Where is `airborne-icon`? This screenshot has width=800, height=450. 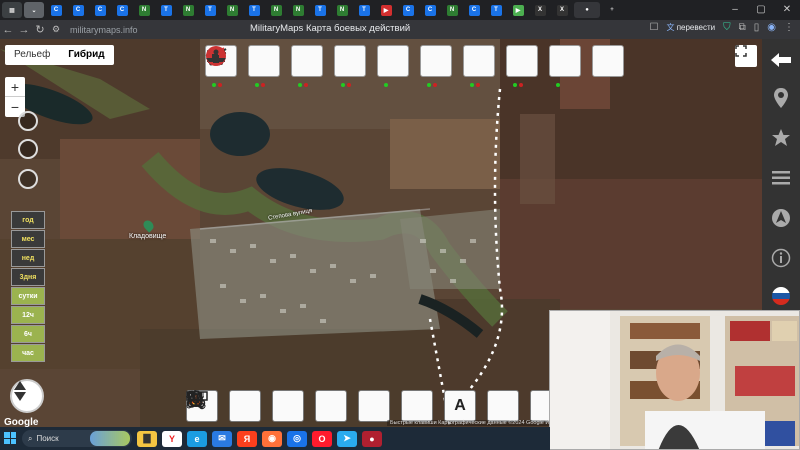
airborne-icon is located at coordinates (308, 61).